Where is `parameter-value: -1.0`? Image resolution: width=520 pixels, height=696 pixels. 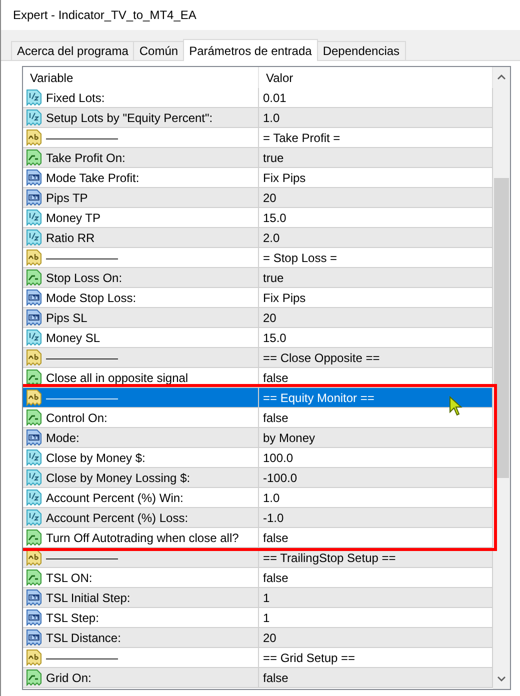 parameter-value: -1.0 is located at coordinates (273, 517).